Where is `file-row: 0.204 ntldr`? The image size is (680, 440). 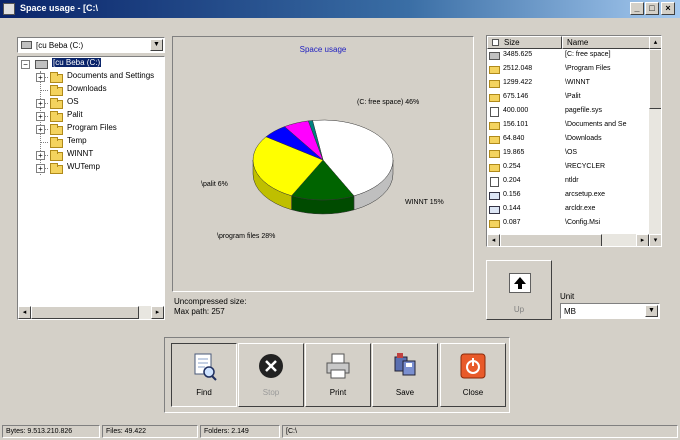
file-row: 0.204 ntldr is located at coordinates (568, 182).